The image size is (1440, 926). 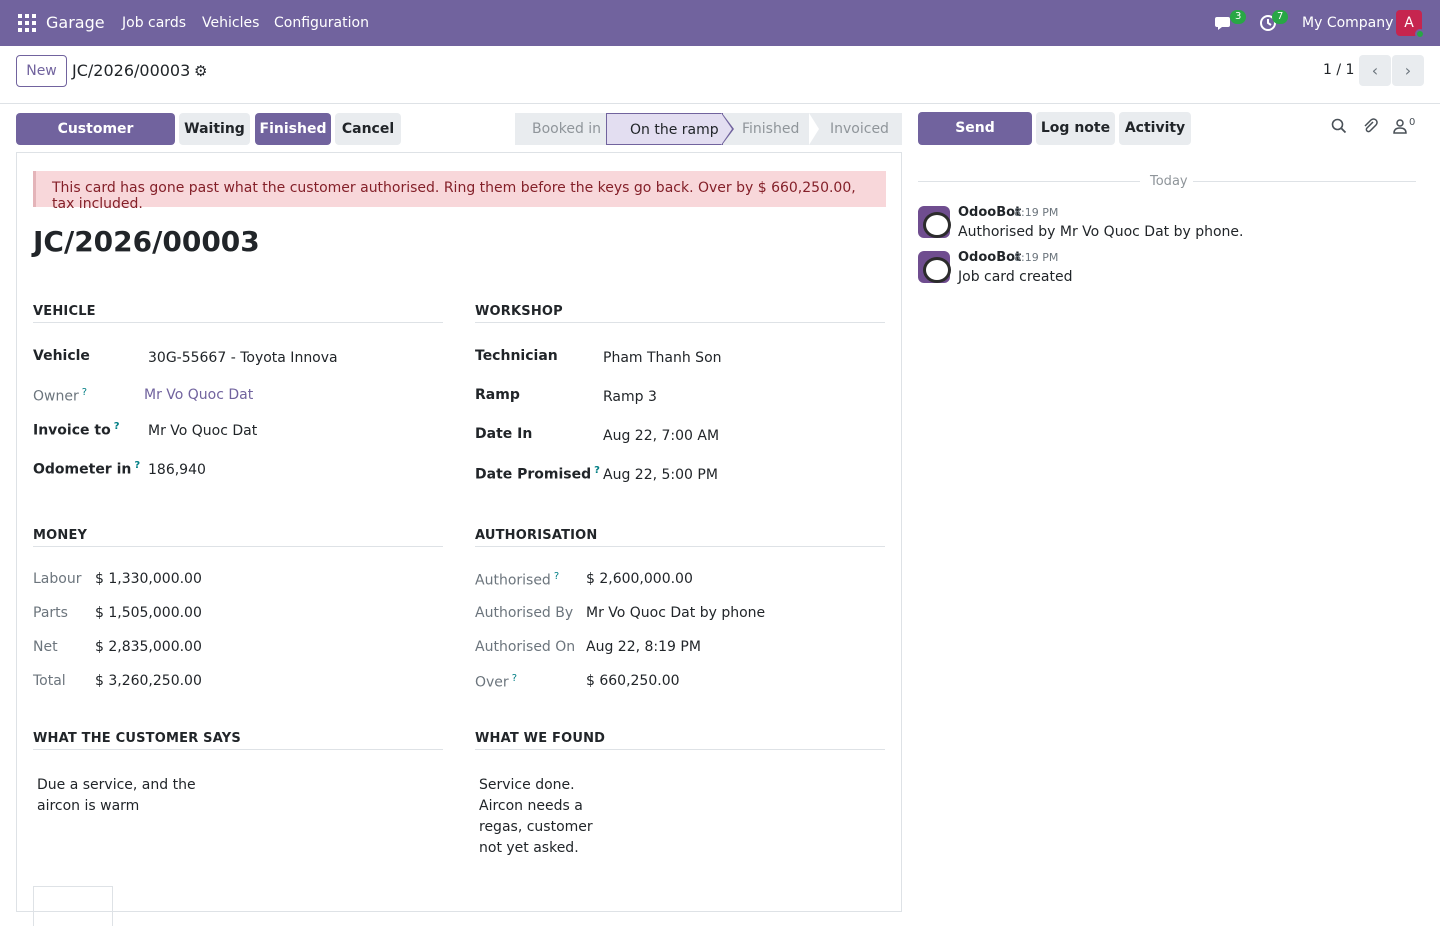 I want to click on stage-pipeline: Booked in On the ramp Finished Invoiced, so click(x=708, y=129).